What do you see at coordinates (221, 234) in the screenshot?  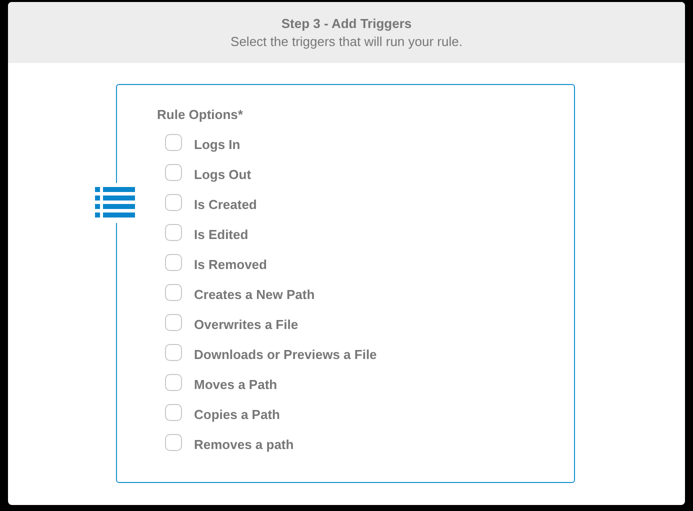 I see `option-label: Is Edited` at bounding box center [221, 234].